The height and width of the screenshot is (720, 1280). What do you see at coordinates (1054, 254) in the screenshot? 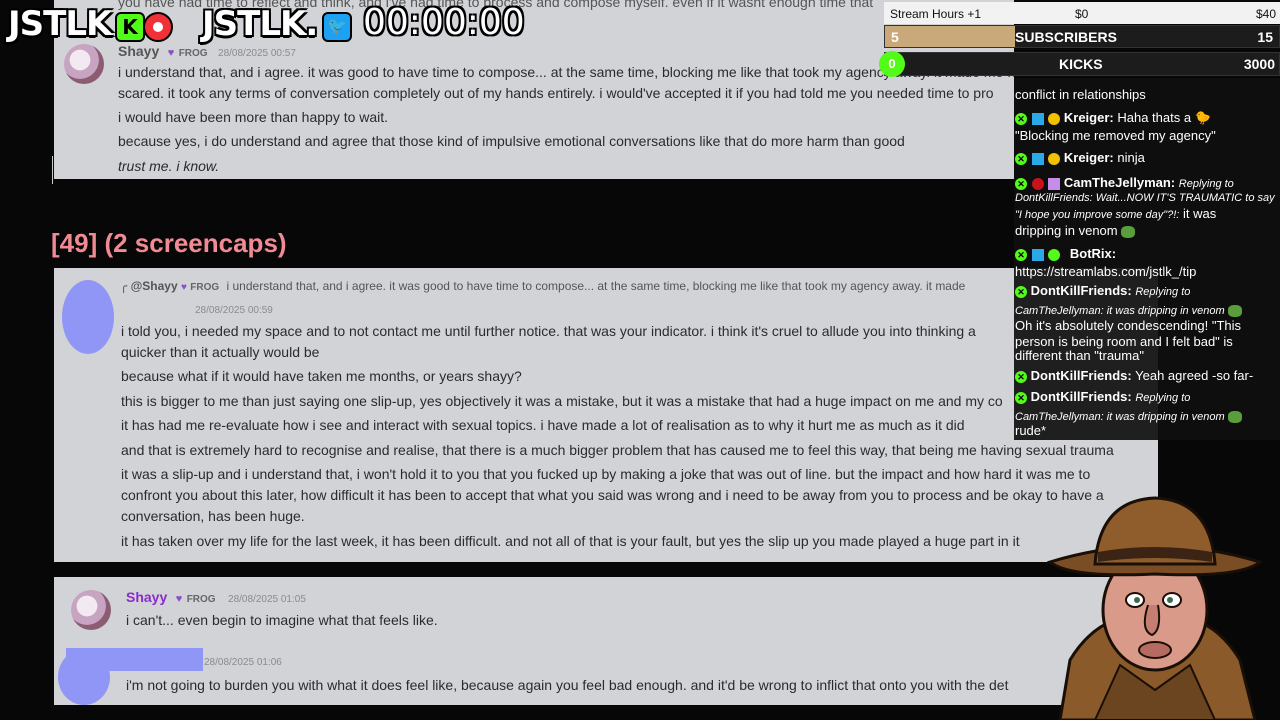
I see `bot-badge-icon` at bounding box center [1054, 254].